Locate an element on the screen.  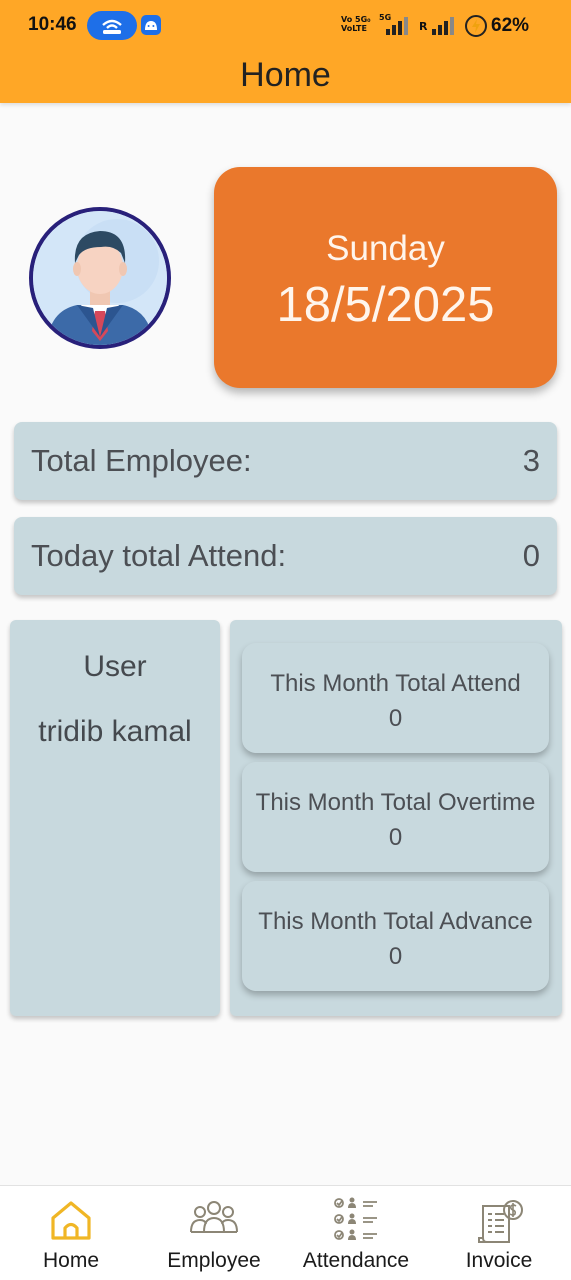
battery-percentage: 62% is located at coordinates (510, 25).